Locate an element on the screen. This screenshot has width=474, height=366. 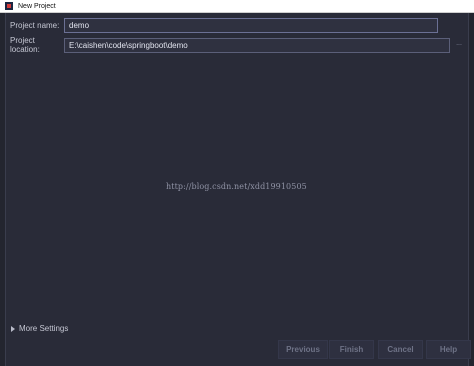
project-location-input: E:\caishen\code\springboot\demo is located at coordinates (257, 45).